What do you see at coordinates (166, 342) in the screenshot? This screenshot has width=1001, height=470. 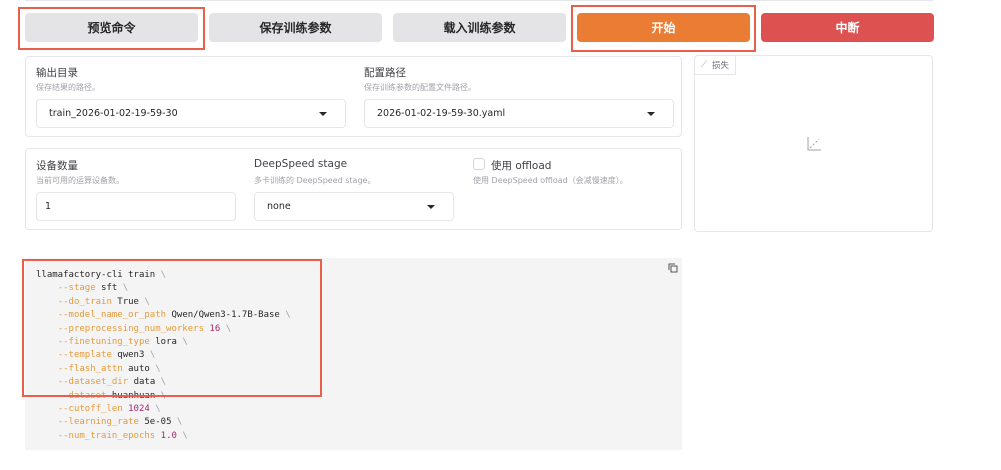 I see `arg-value: lora` at bounding box center [166, 342].